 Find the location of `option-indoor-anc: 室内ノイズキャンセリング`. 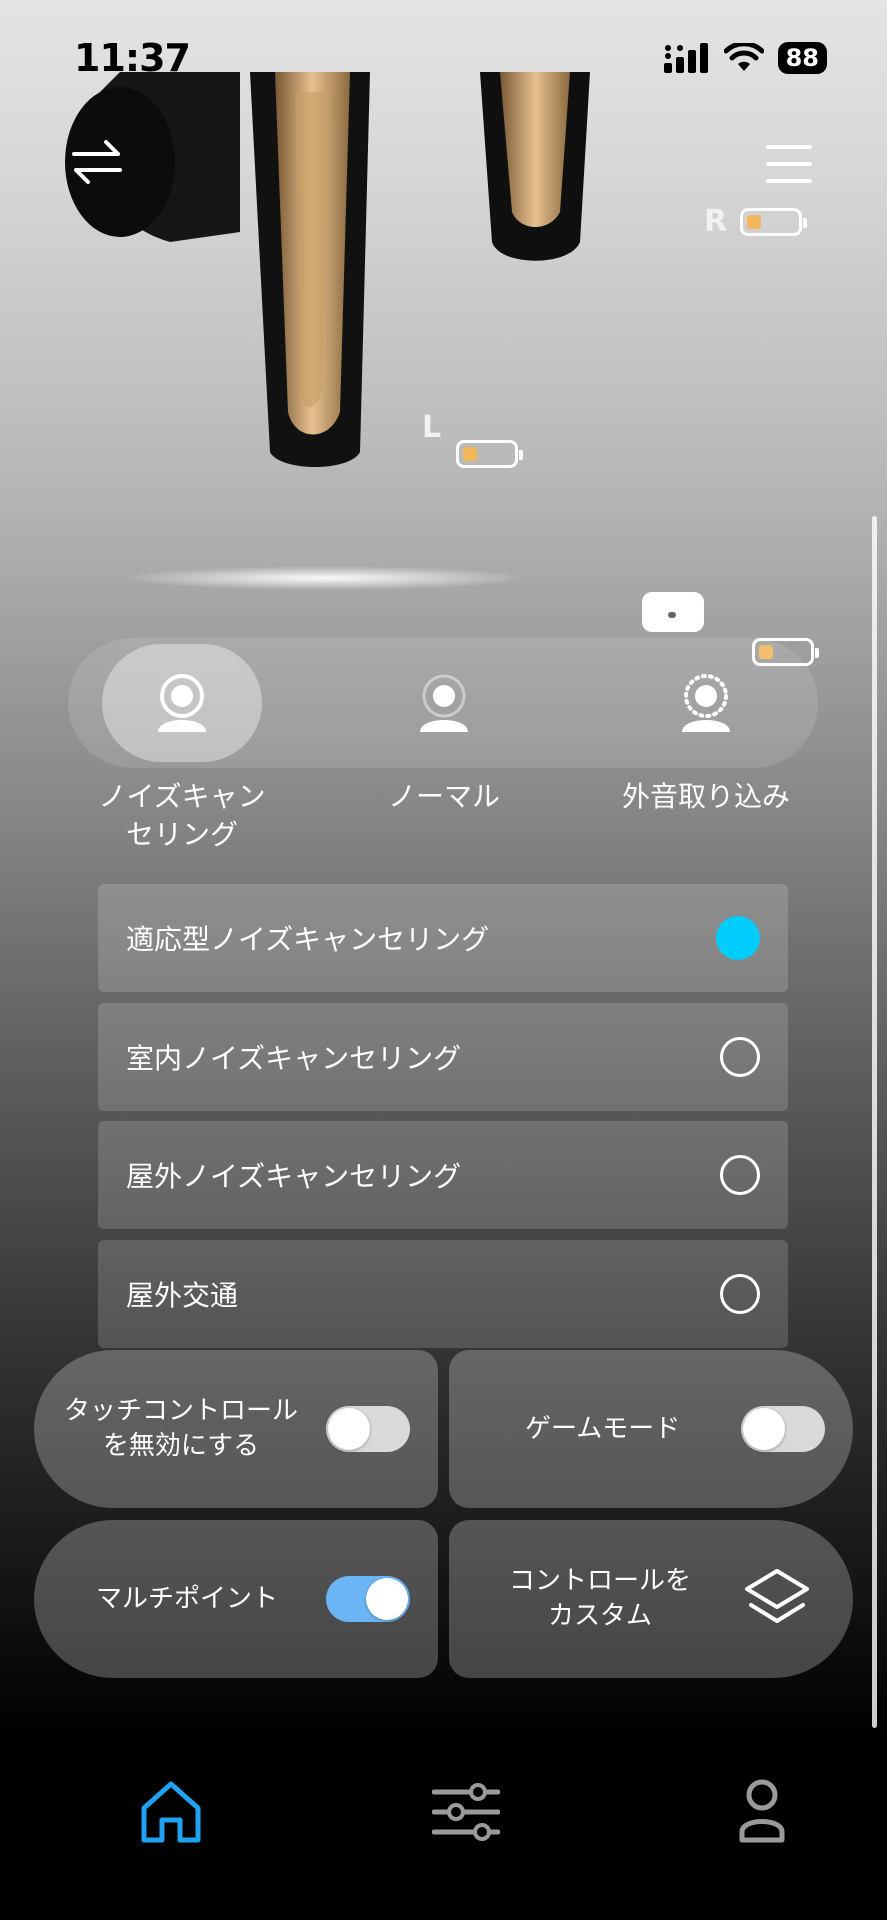

option-indoor-anc: 室内ノイズキャンセリング is located at coordinates (443, 1057).